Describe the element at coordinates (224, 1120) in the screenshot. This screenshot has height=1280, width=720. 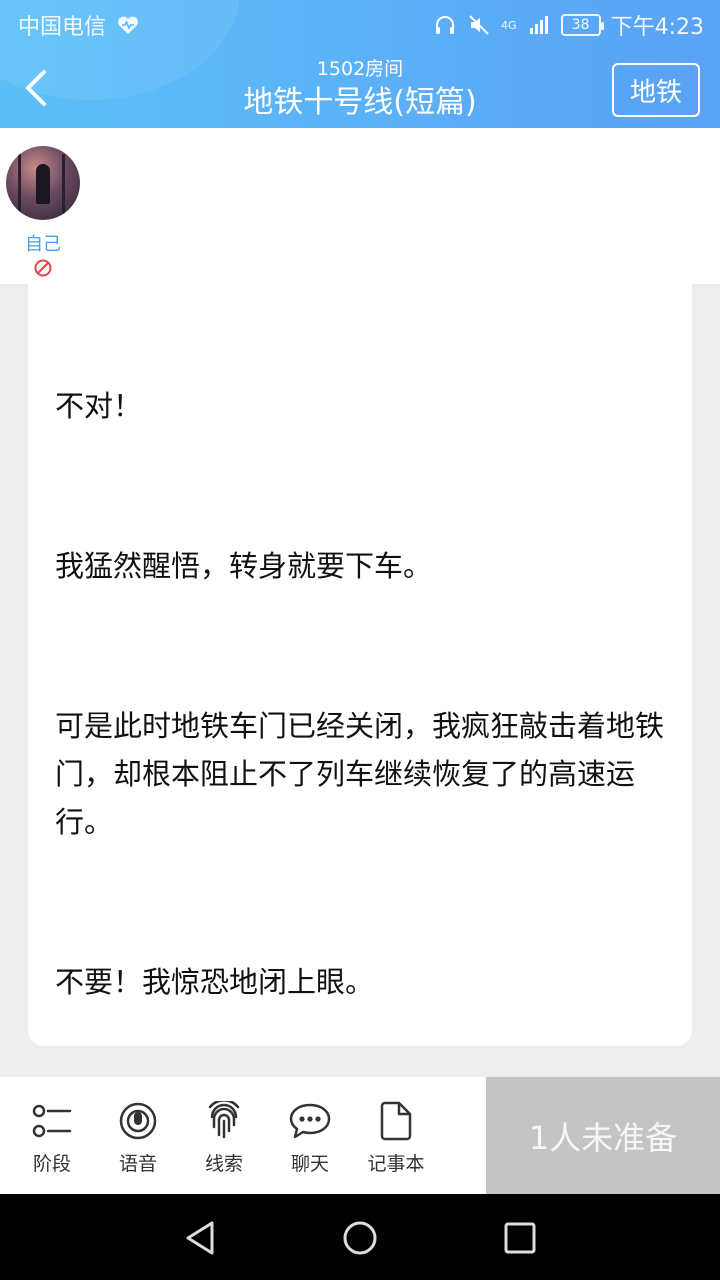
I see `fingerprint-icon` at that location.